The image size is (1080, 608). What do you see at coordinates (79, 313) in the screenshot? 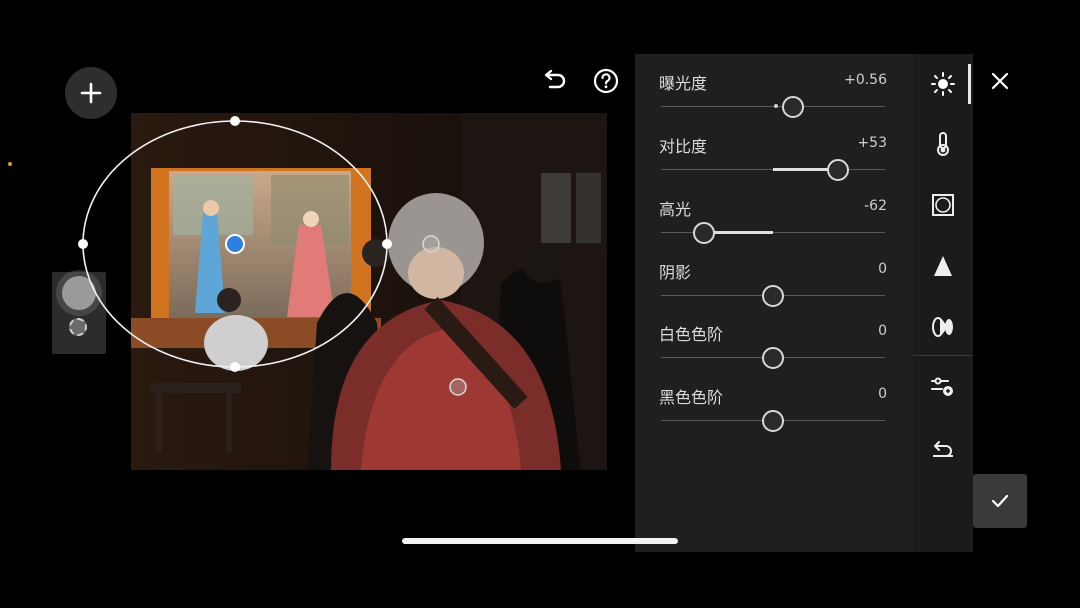
I see `brush-size-panel` at bounding box center [79, 313].